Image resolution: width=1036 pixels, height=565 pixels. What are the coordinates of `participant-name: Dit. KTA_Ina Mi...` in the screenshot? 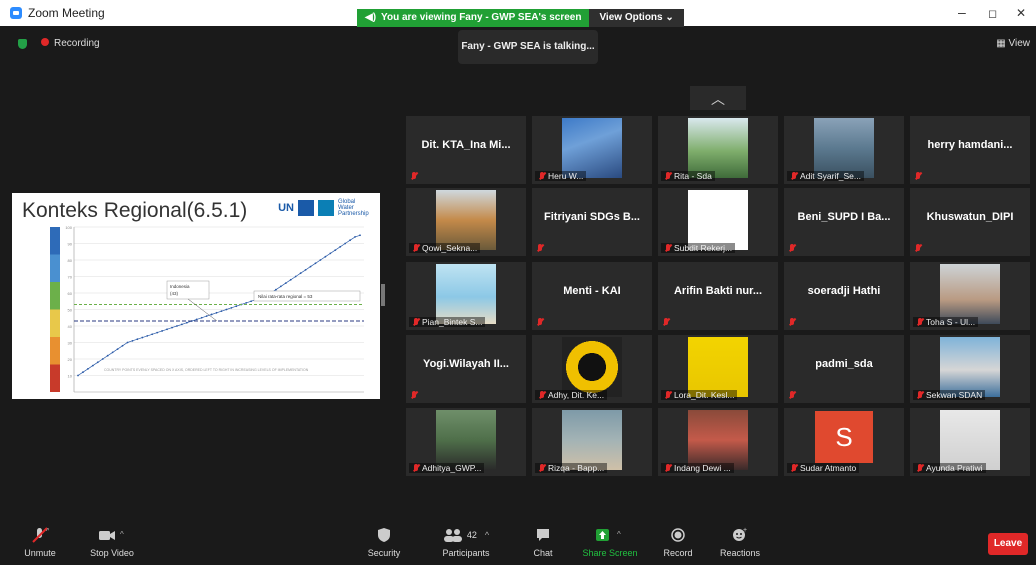 It's located at (466, 145).